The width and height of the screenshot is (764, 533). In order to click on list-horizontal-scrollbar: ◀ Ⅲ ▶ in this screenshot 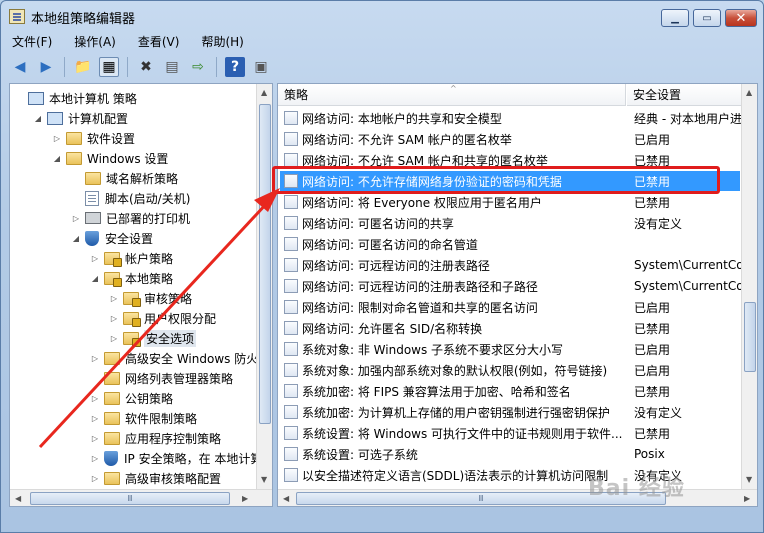, I will do `click(517, 497)`.